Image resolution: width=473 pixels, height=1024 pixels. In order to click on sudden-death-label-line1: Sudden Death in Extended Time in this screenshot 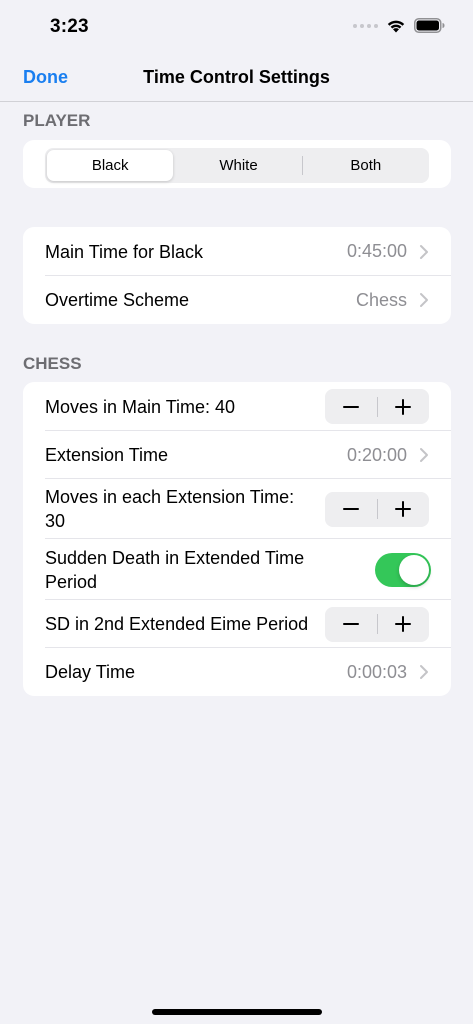, I will do `click(175, 557)`.